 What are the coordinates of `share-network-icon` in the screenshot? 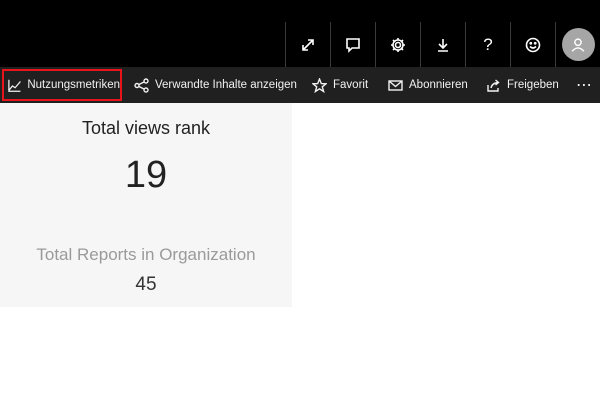 It's located at (141, 85).